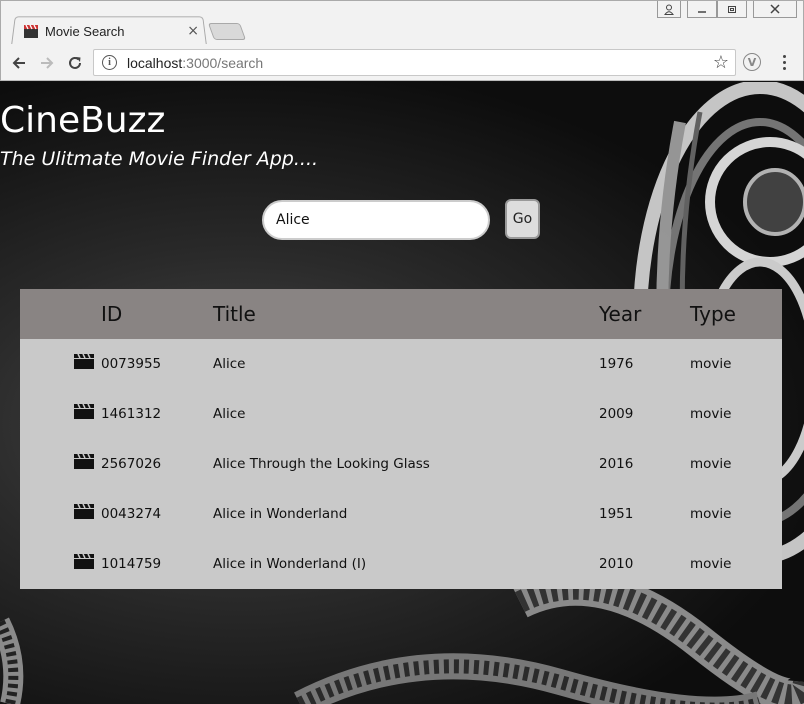 The height and width of the screenshot is (704, 804). What do you see at coordinates (131, 564) in the screenshot?
I see `movie-id: 1014759` at bounding box center [131, 564].